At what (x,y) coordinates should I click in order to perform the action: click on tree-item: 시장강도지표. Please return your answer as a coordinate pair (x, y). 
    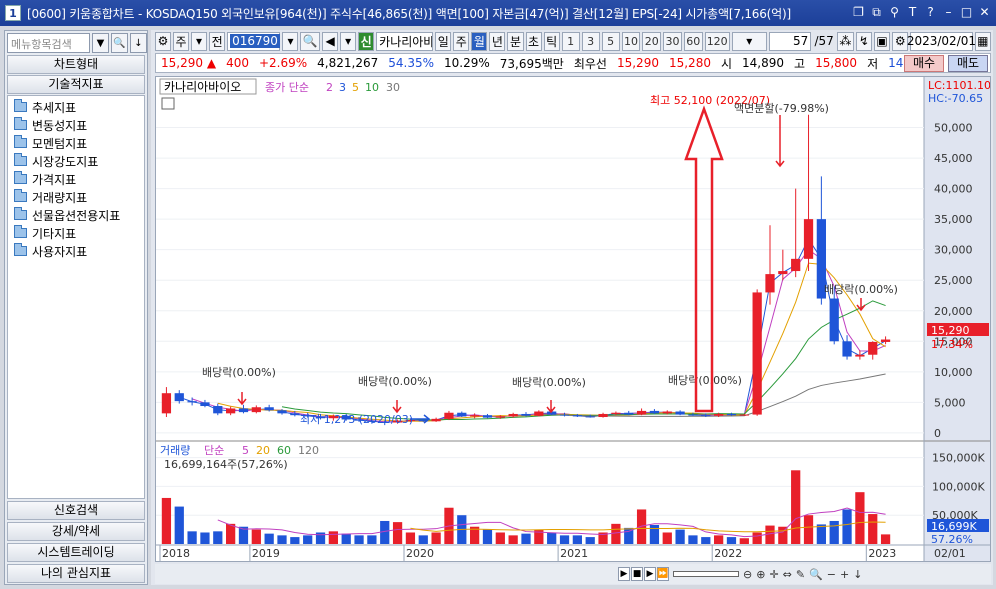
    Looking at the image, I should click on (76, 161).